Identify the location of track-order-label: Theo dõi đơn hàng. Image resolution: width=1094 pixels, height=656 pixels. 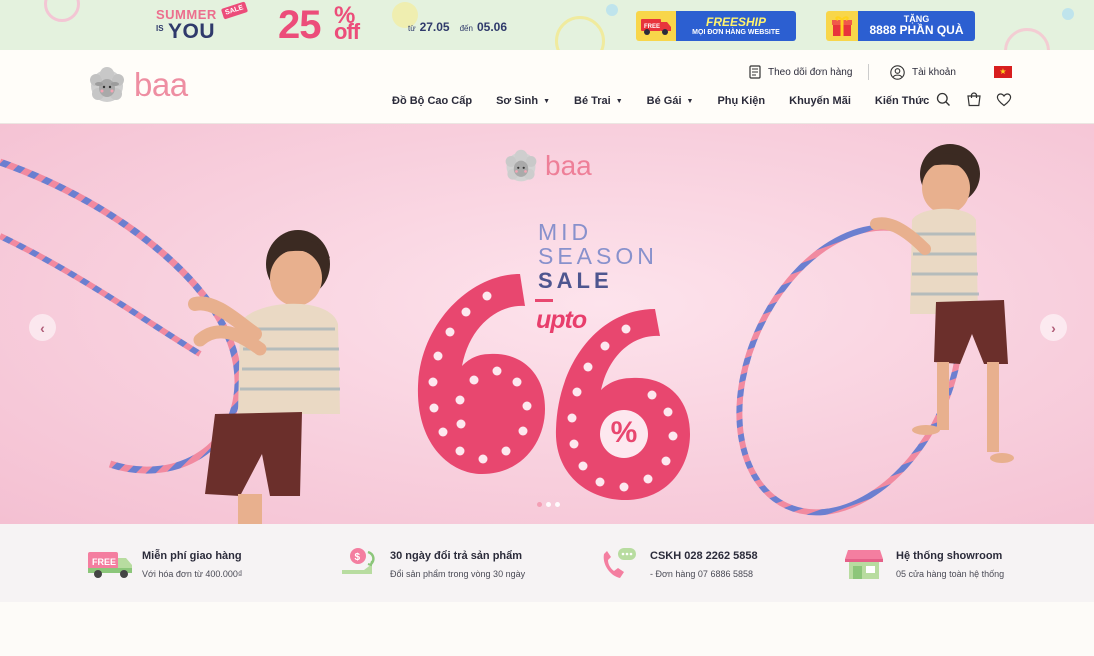
(810, 72).